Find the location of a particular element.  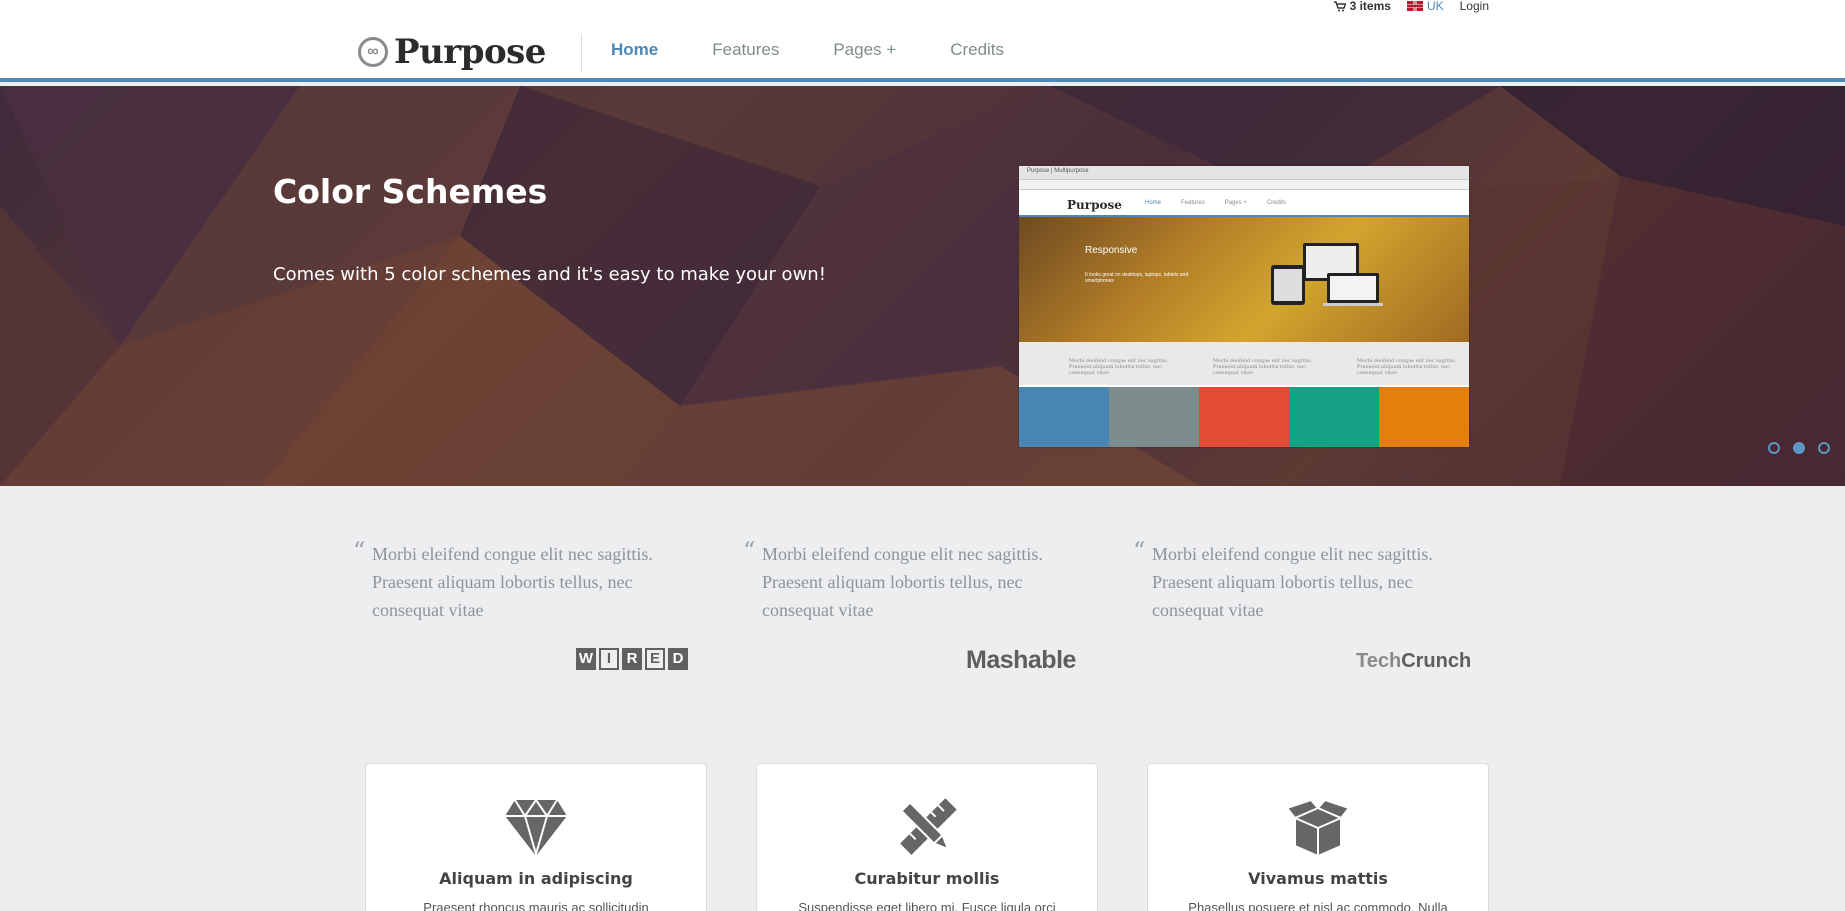

swatch-blue is located at coordinates (1064, 417).